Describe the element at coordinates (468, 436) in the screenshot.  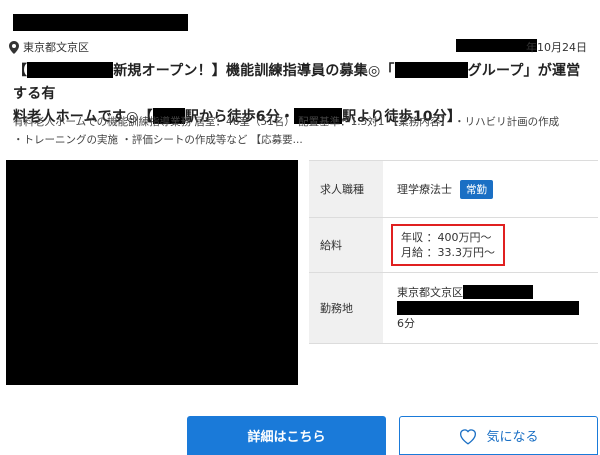
I see `heart-icon` at that location.